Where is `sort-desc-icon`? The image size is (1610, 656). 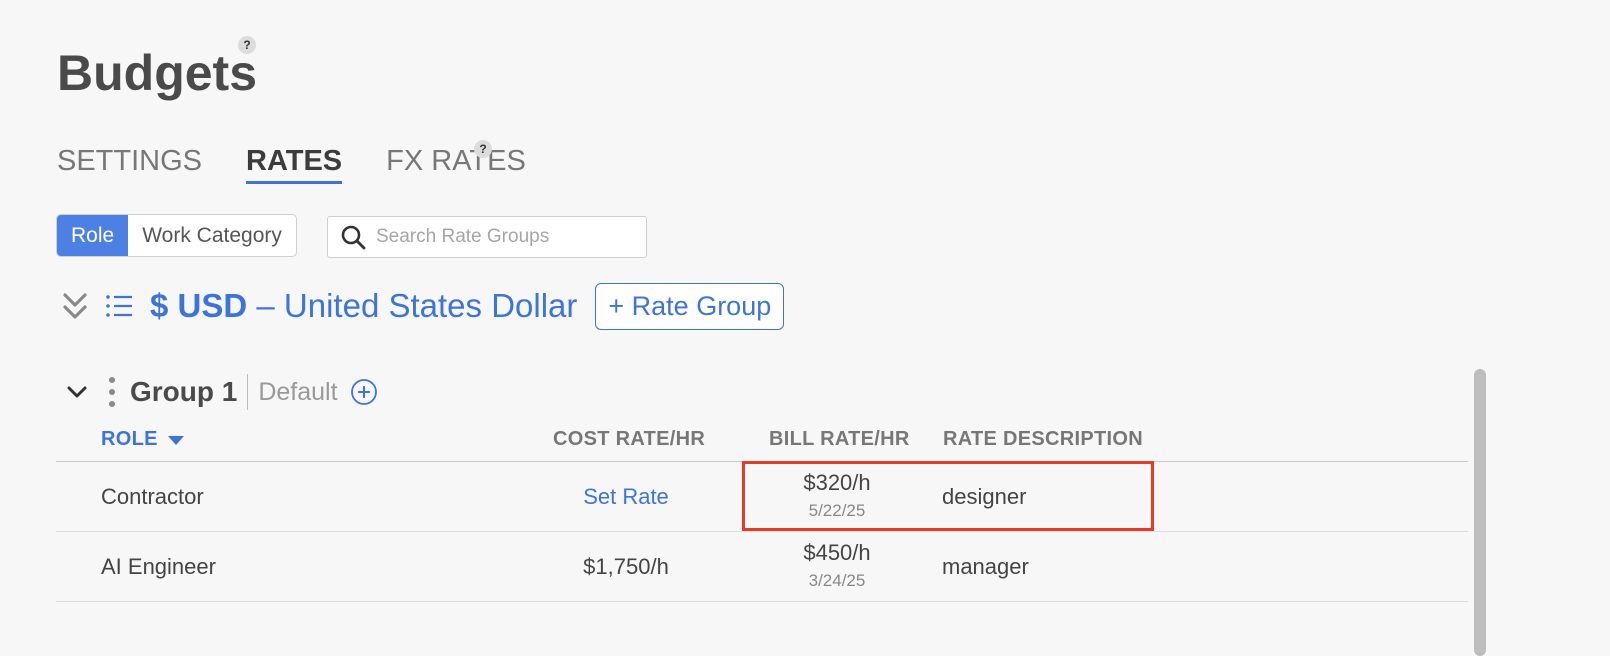
sort-desc-icon is located at coordinates (175, 440).